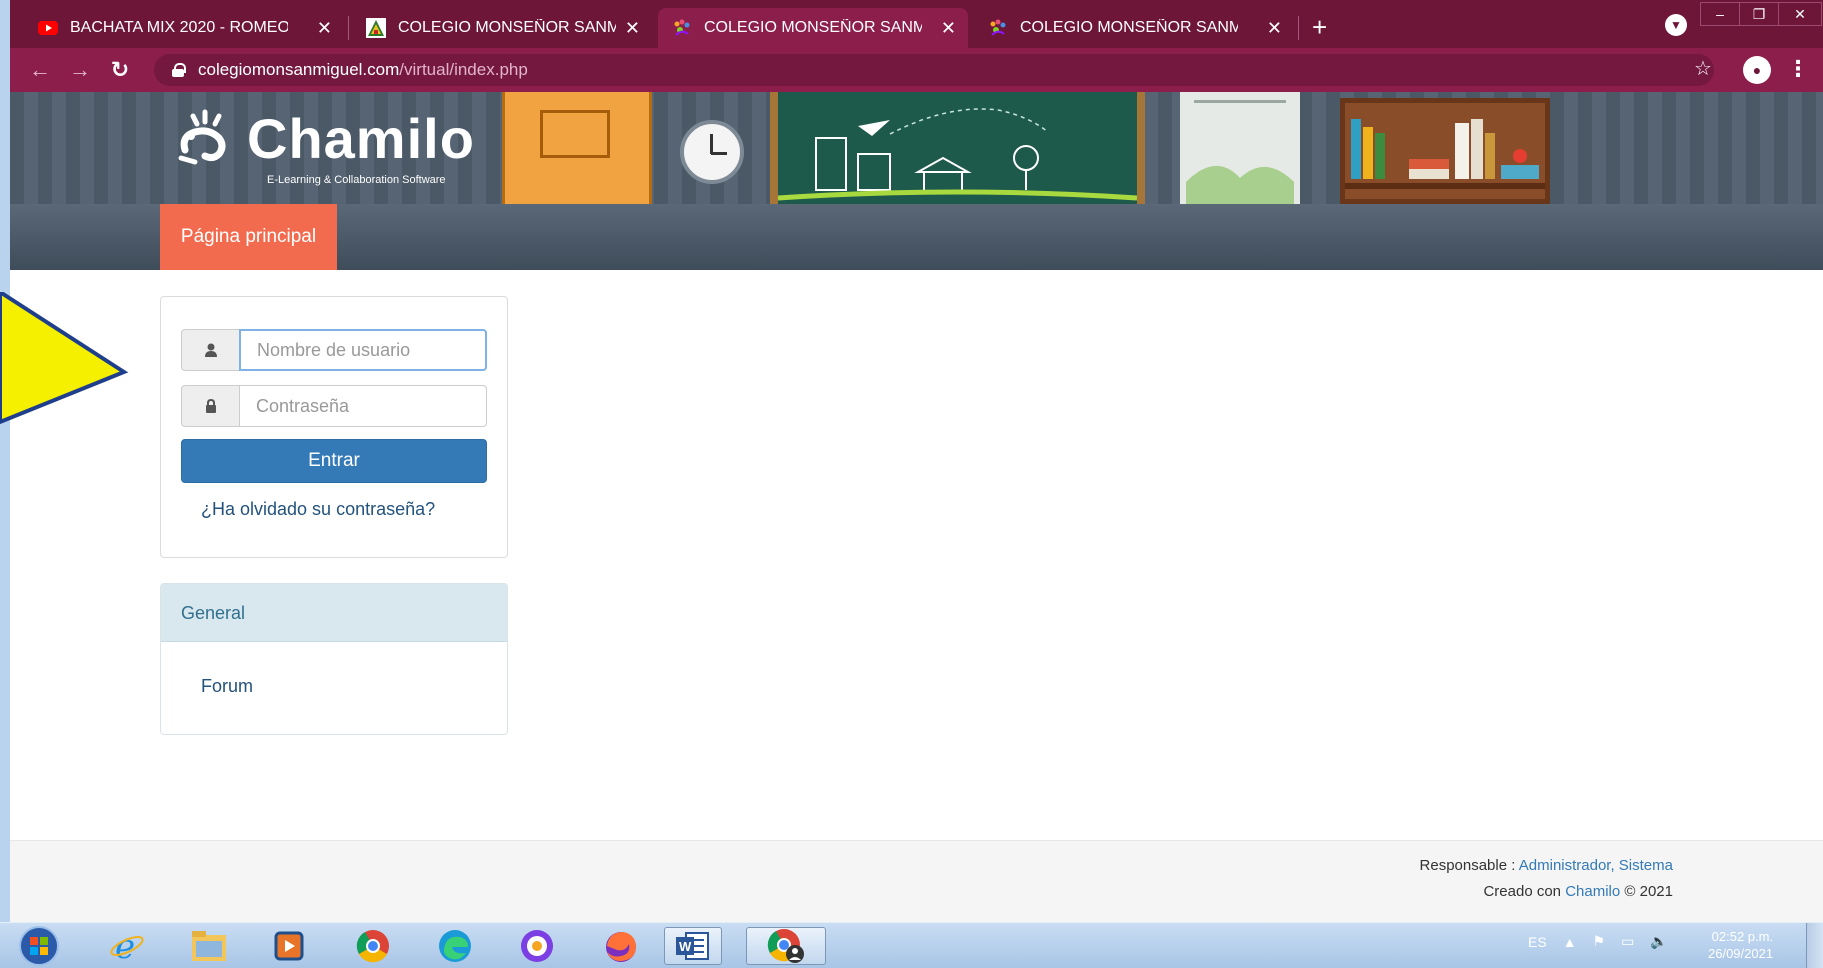  I want to click on restore-button: ❐, so click(1759, 14).